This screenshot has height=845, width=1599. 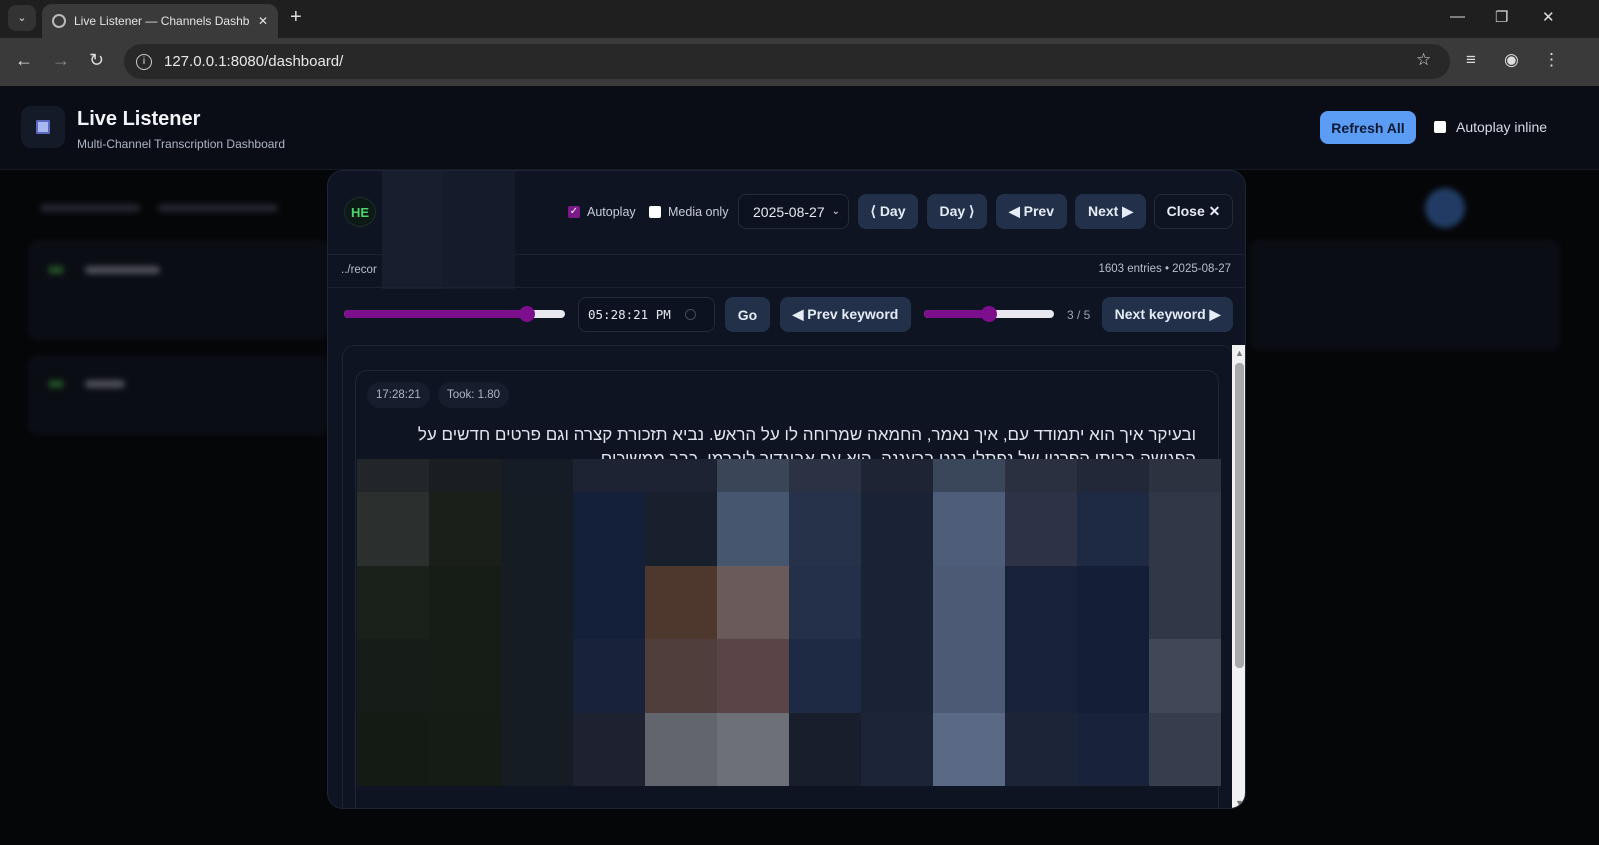 I want to click on next-day-button: Day ⟩, so click(x=957, y=211).